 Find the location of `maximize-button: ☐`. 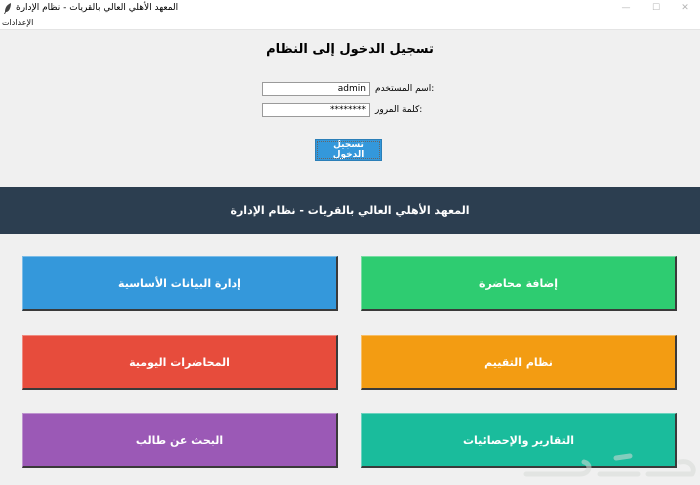

maximize-button: ☐ is located at coordinates (656, 8).